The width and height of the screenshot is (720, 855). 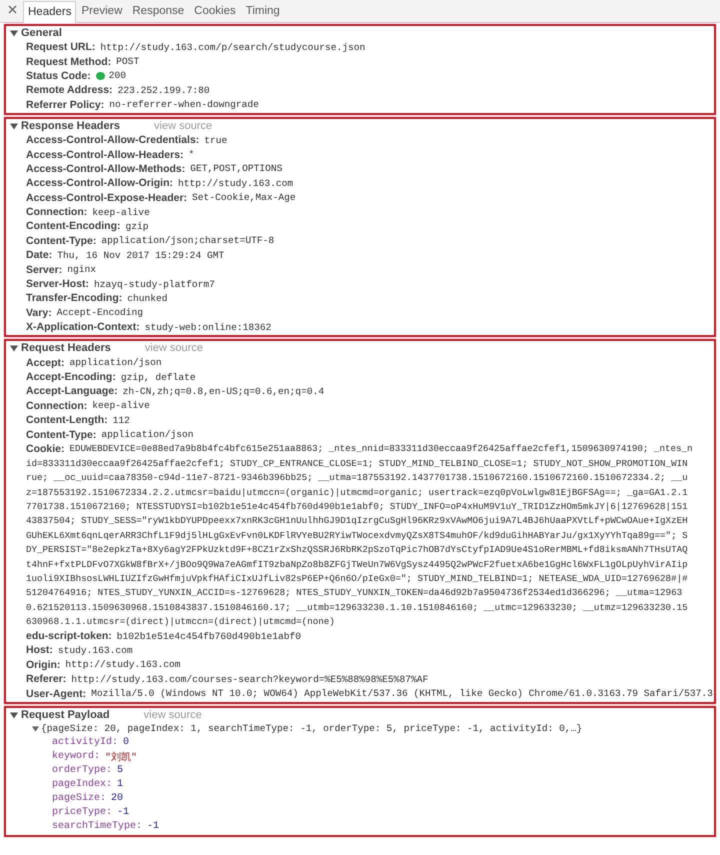 I want to click on header-value-line: rue; __oc_uuid=caa78350-c94d-11e7-8721-9346b396bb25; __utma=187553192.1437701738.1510672160.1510672160.1510672334.2; __u, so click(x=357, y=478).